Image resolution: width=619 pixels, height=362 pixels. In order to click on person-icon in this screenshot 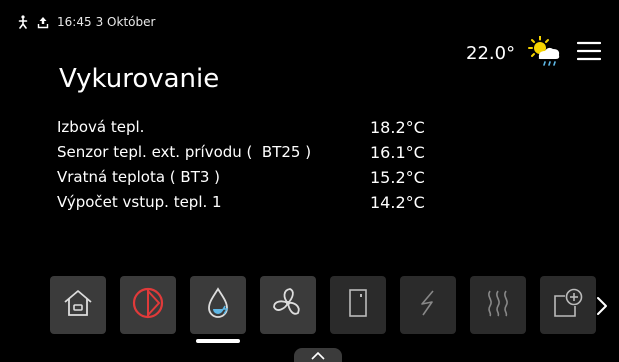, I will do `click(23, 22)`.